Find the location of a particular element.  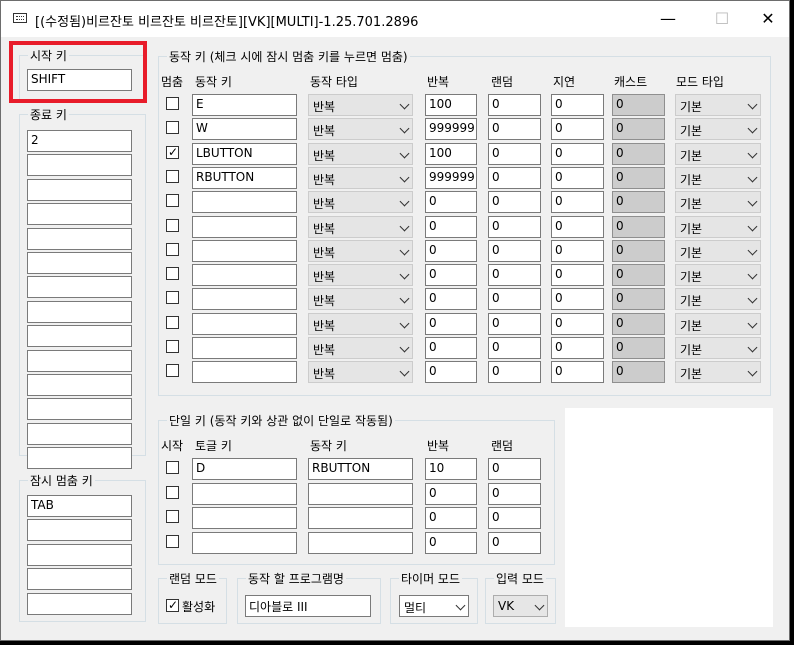

action-key-field: E is located at coordinates (244, 105).